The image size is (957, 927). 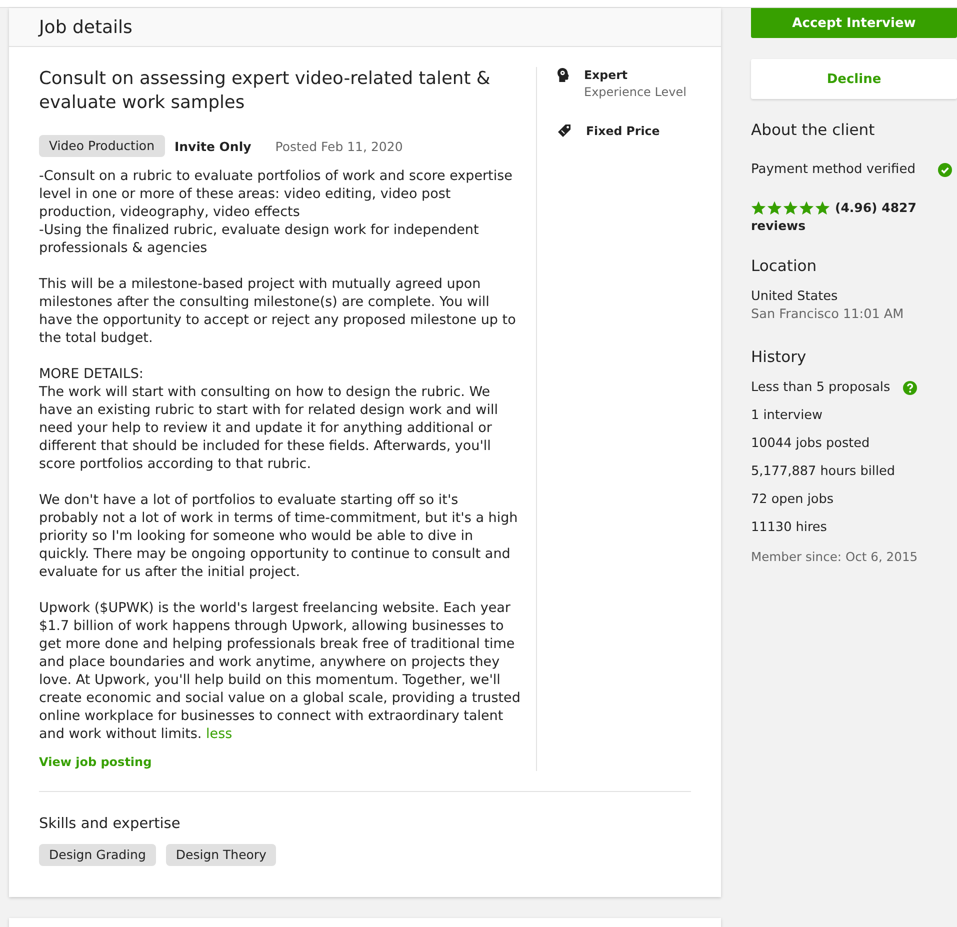 I want to click on description-text: The work will start with consulting on how to design the rubric. We have an existing rubric to start with for related design work and will need your help to review it and update it for anything additional or different that should be included for these fields. Afterwards, you'll score portfolios according to that rubric., so click(x=269, y=428).